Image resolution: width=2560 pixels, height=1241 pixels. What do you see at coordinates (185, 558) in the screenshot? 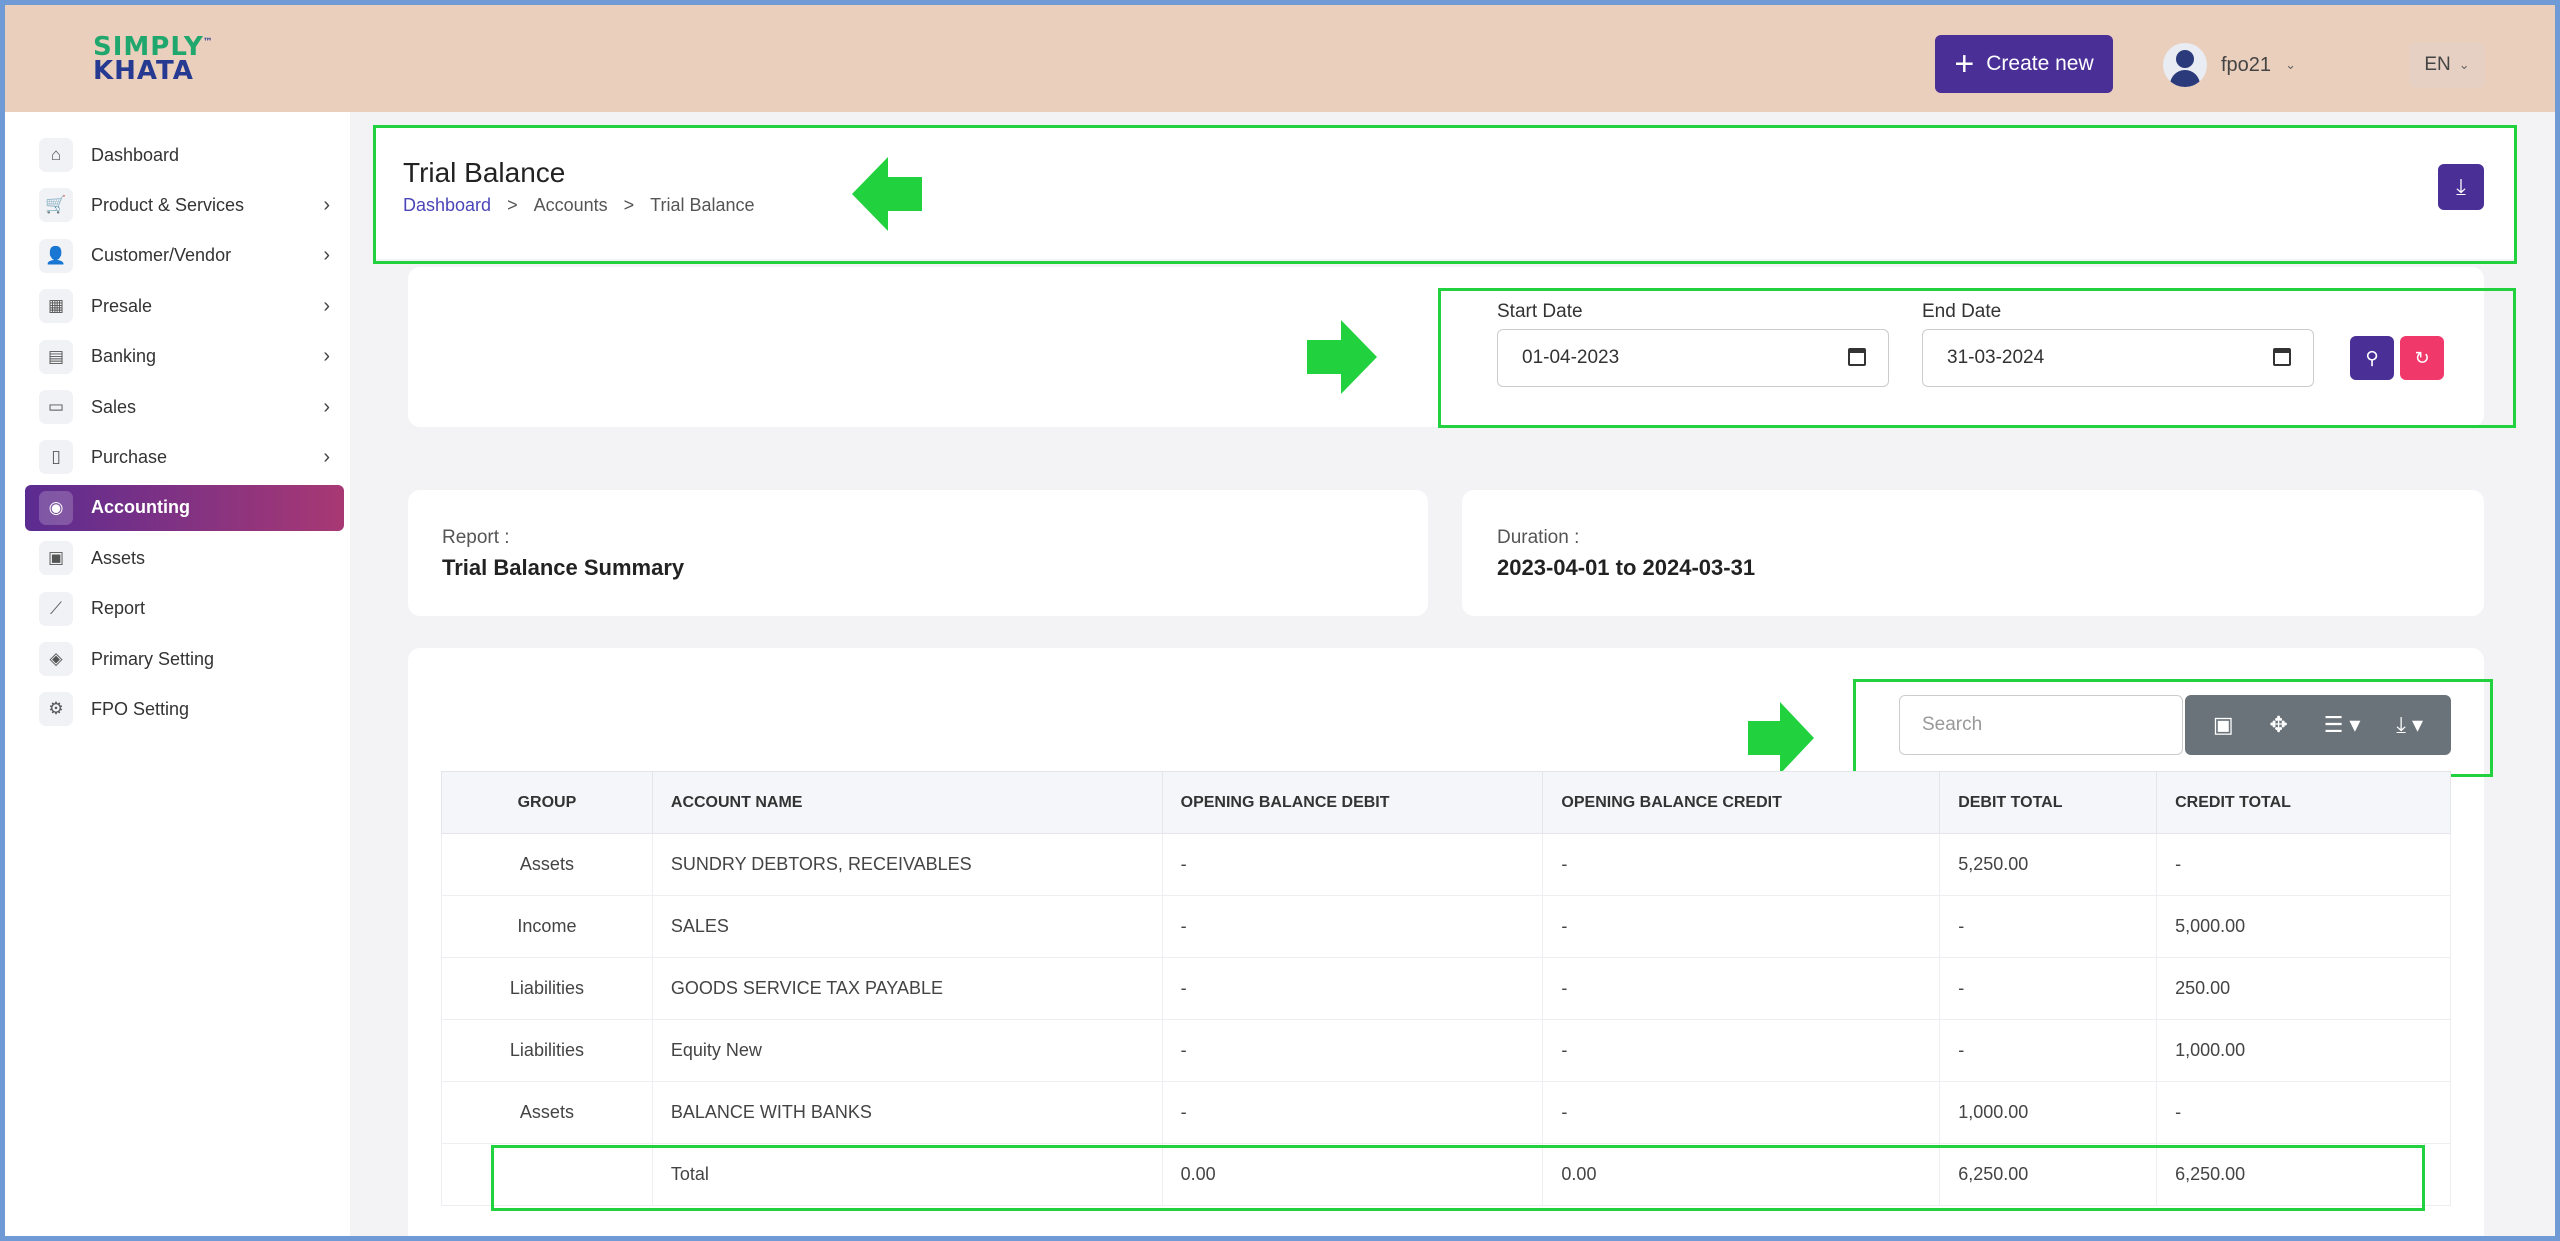
I see `sidebar-item-assets: ▣ Assets` at bounding box center [185, 558].